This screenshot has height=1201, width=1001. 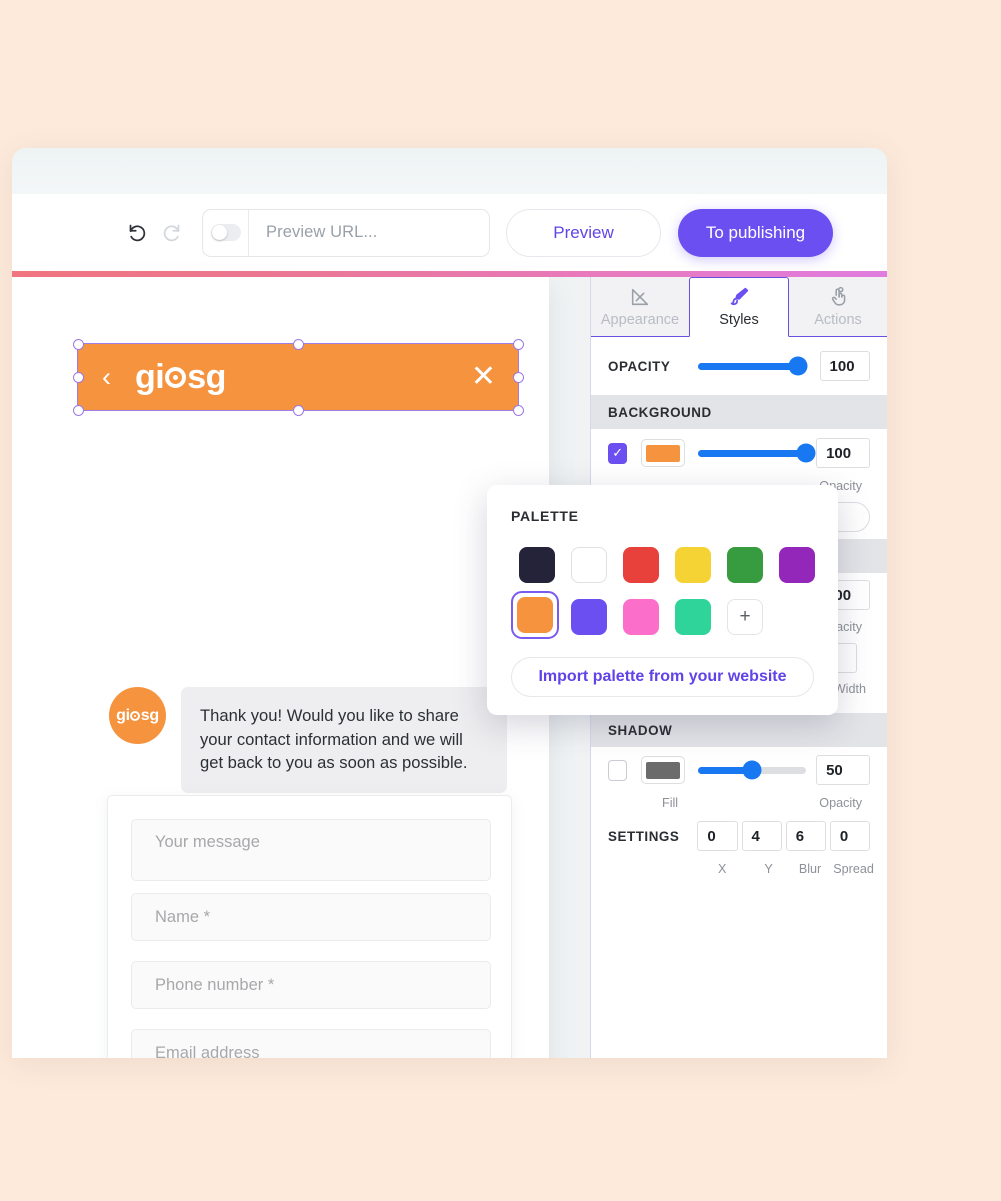 What do you see at coordinates (206, 376) in the screenshot?
I see `logo-text-b: sg` at bounding box center [206, 376].